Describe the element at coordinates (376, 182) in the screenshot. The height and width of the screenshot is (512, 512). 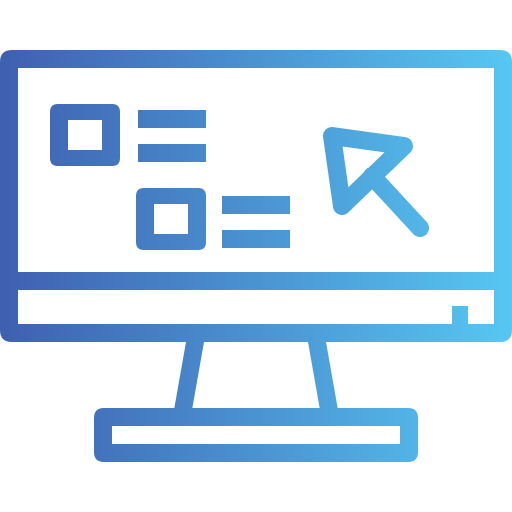
I see `cursor-arrow-icon` at that location.